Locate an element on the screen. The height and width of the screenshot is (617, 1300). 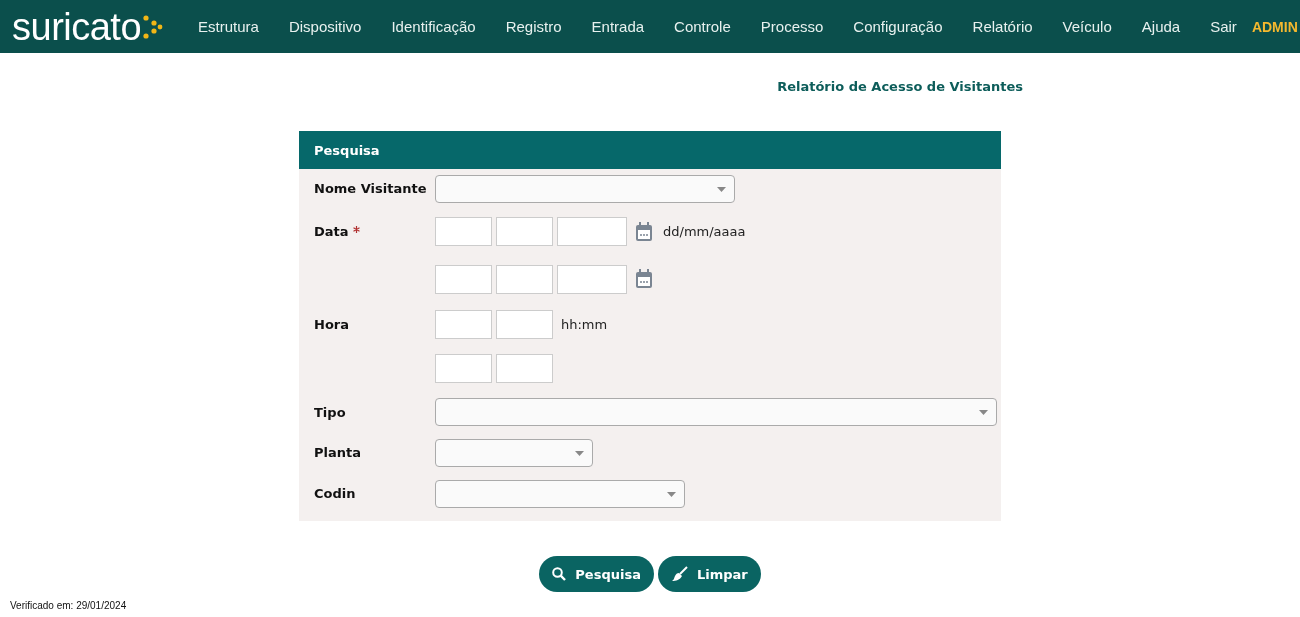
clear-button: Limpar is located at coordinates (709, 574).